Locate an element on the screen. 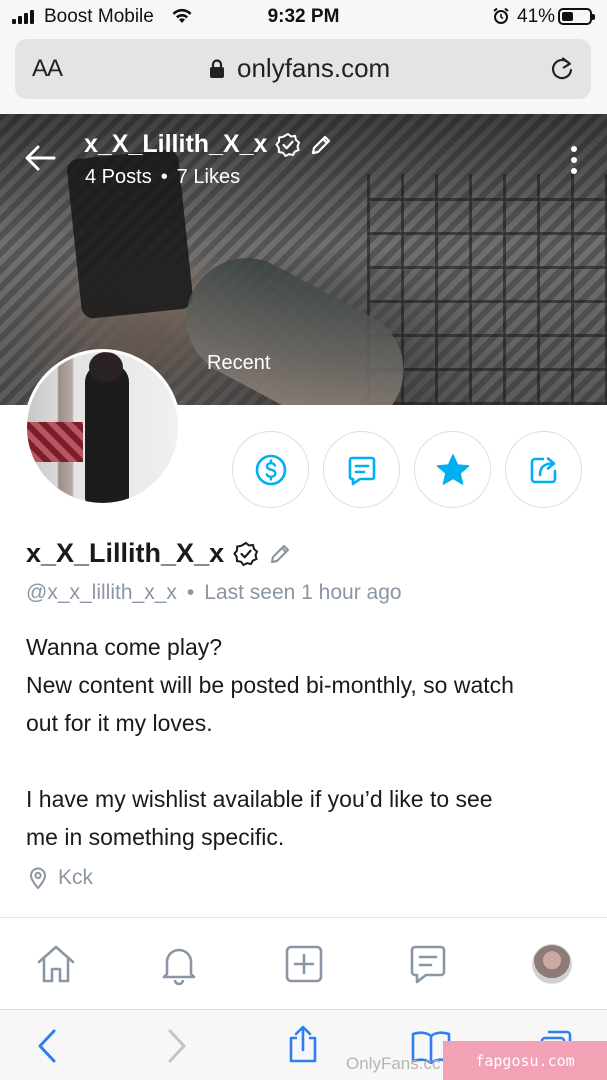  dollar-icon is located at coordinates (270, 469).